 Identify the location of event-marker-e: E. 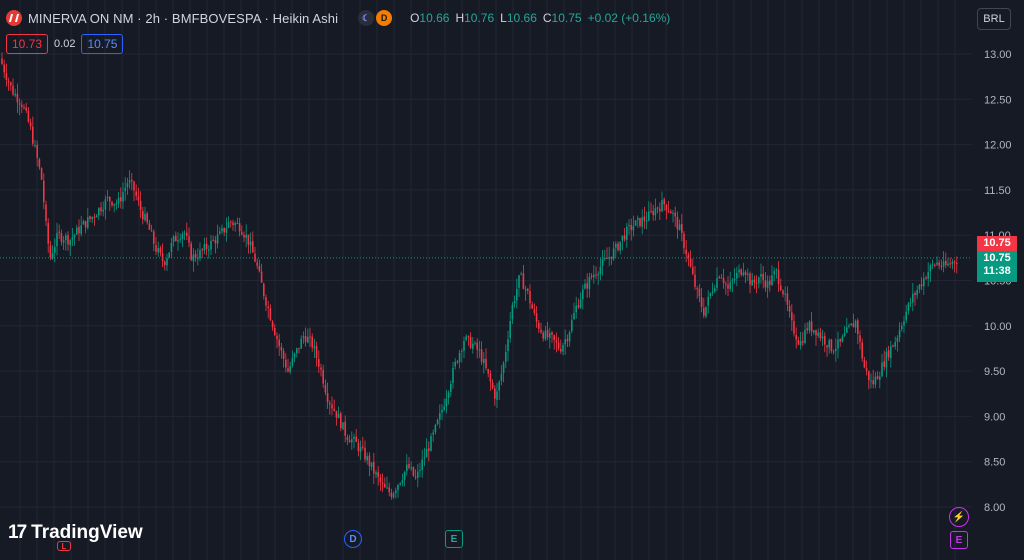
(454, 539).